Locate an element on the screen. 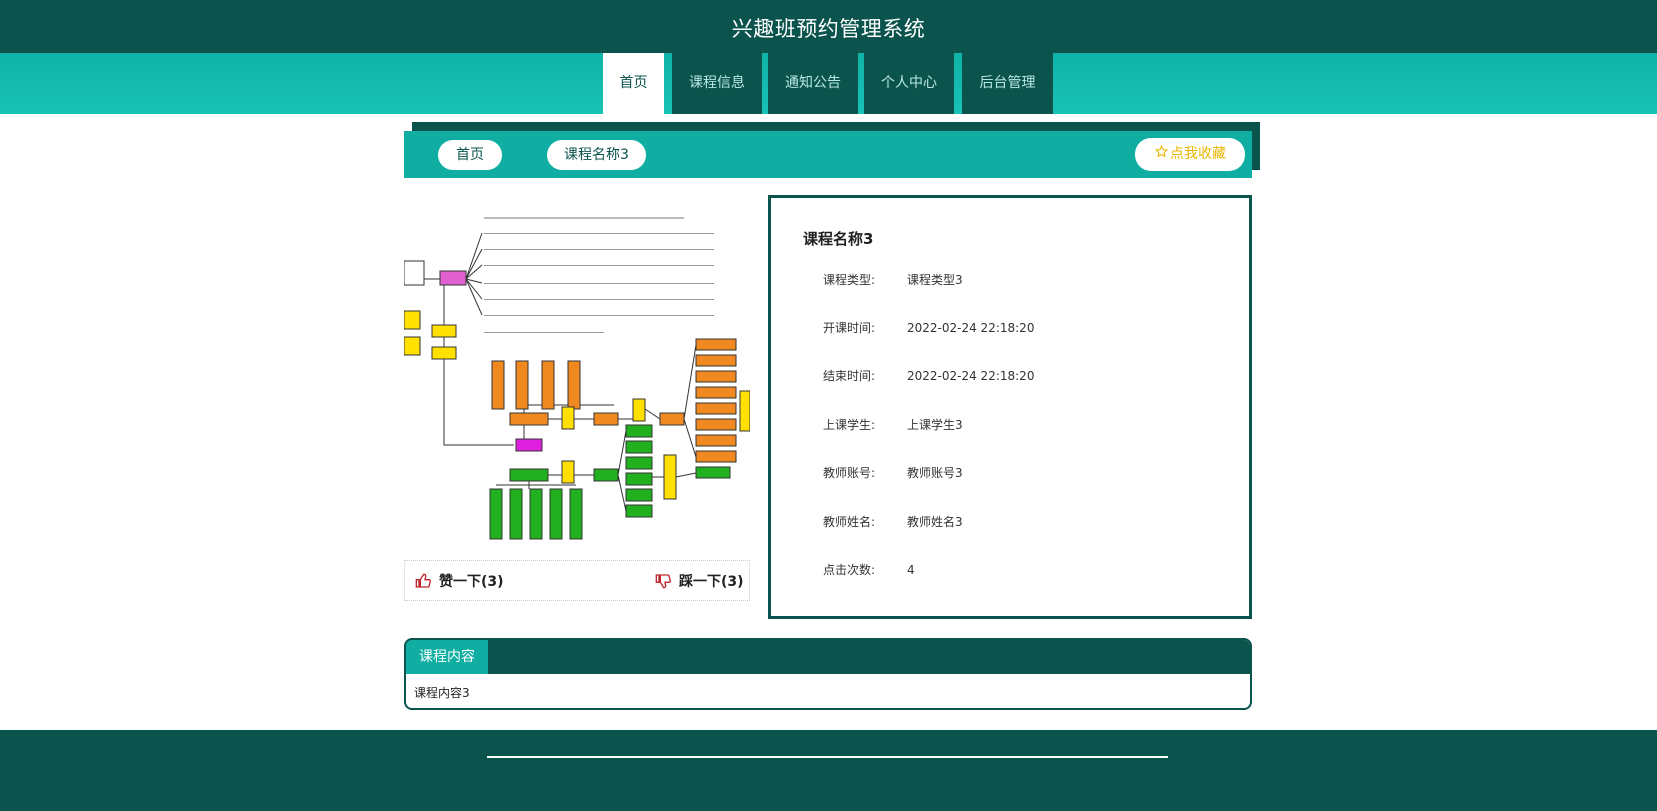 The width and height of the screenshot is (1657, 811). breadcrumb-current: 课程名称3 is located at coordinates (596, 155).